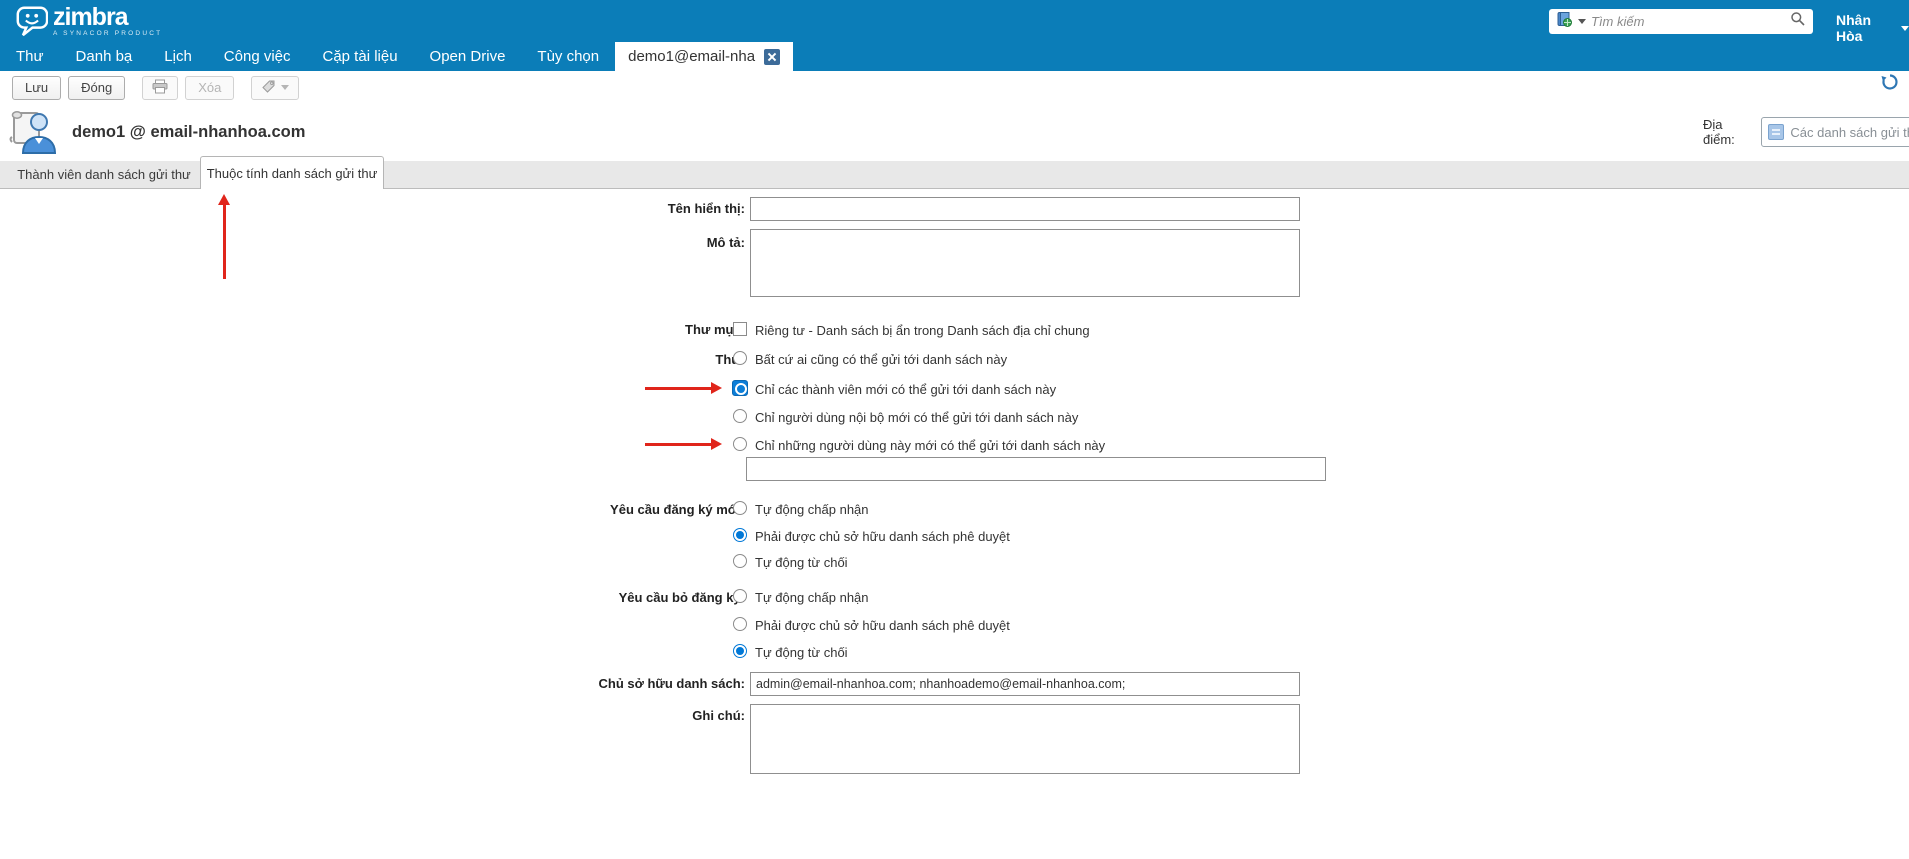 The height and width of the screenshot is (859, 1909). Describe the element at coordinates (1849, 132) in the screenshot. I see `location-value: Các danh sách gửi thư` at that location.